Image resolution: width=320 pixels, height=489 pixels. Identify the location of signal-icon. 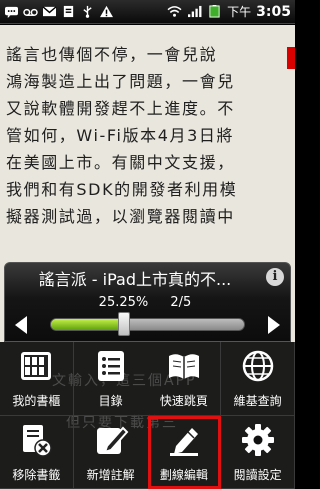
(195, 11).